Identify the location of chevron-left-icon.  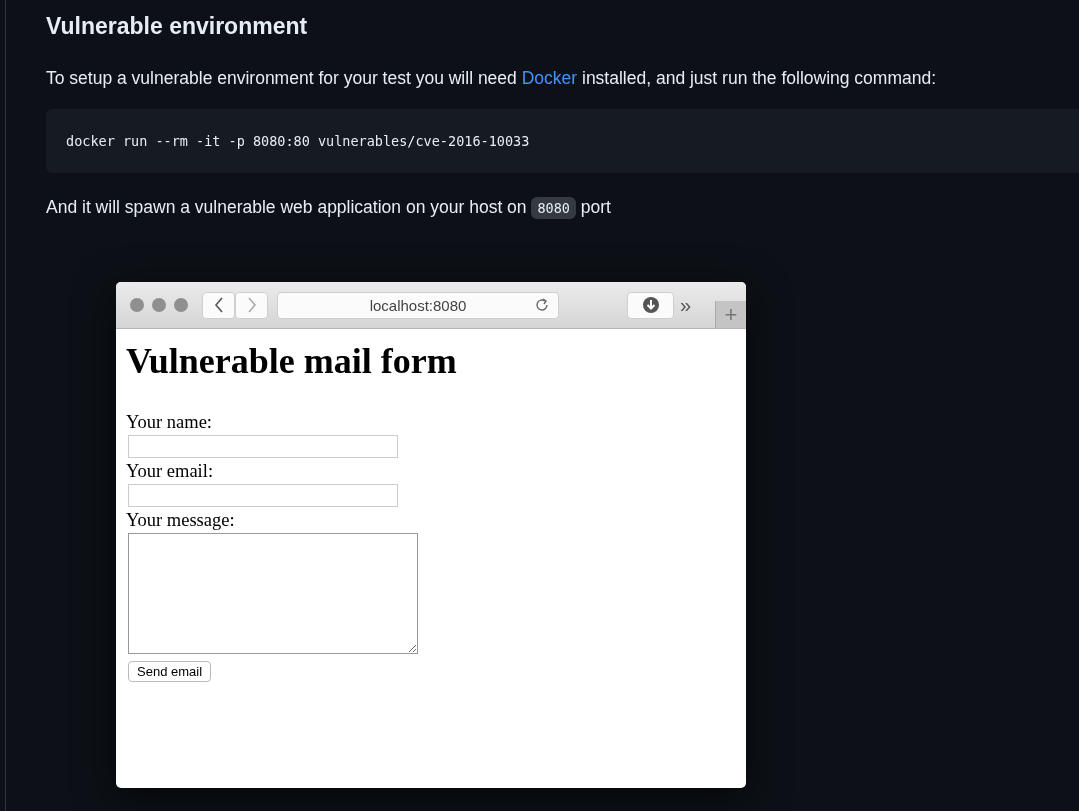
(218, 305).